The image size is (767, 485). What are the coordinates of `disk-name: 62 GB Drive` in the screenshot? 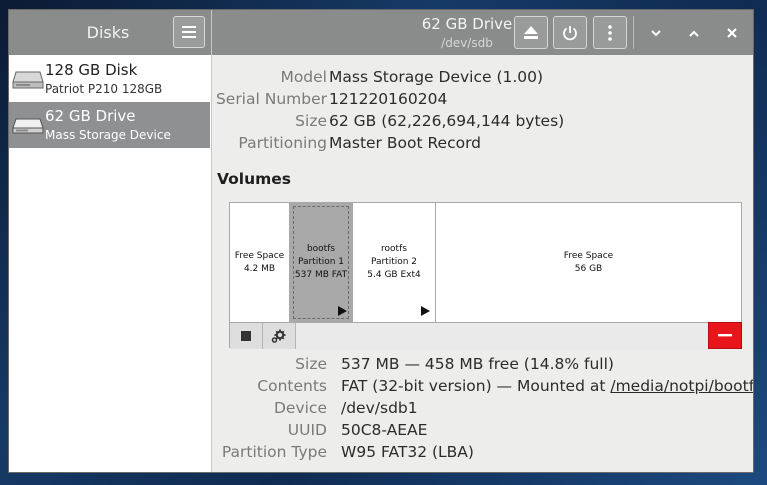 It's located at (90, 116).